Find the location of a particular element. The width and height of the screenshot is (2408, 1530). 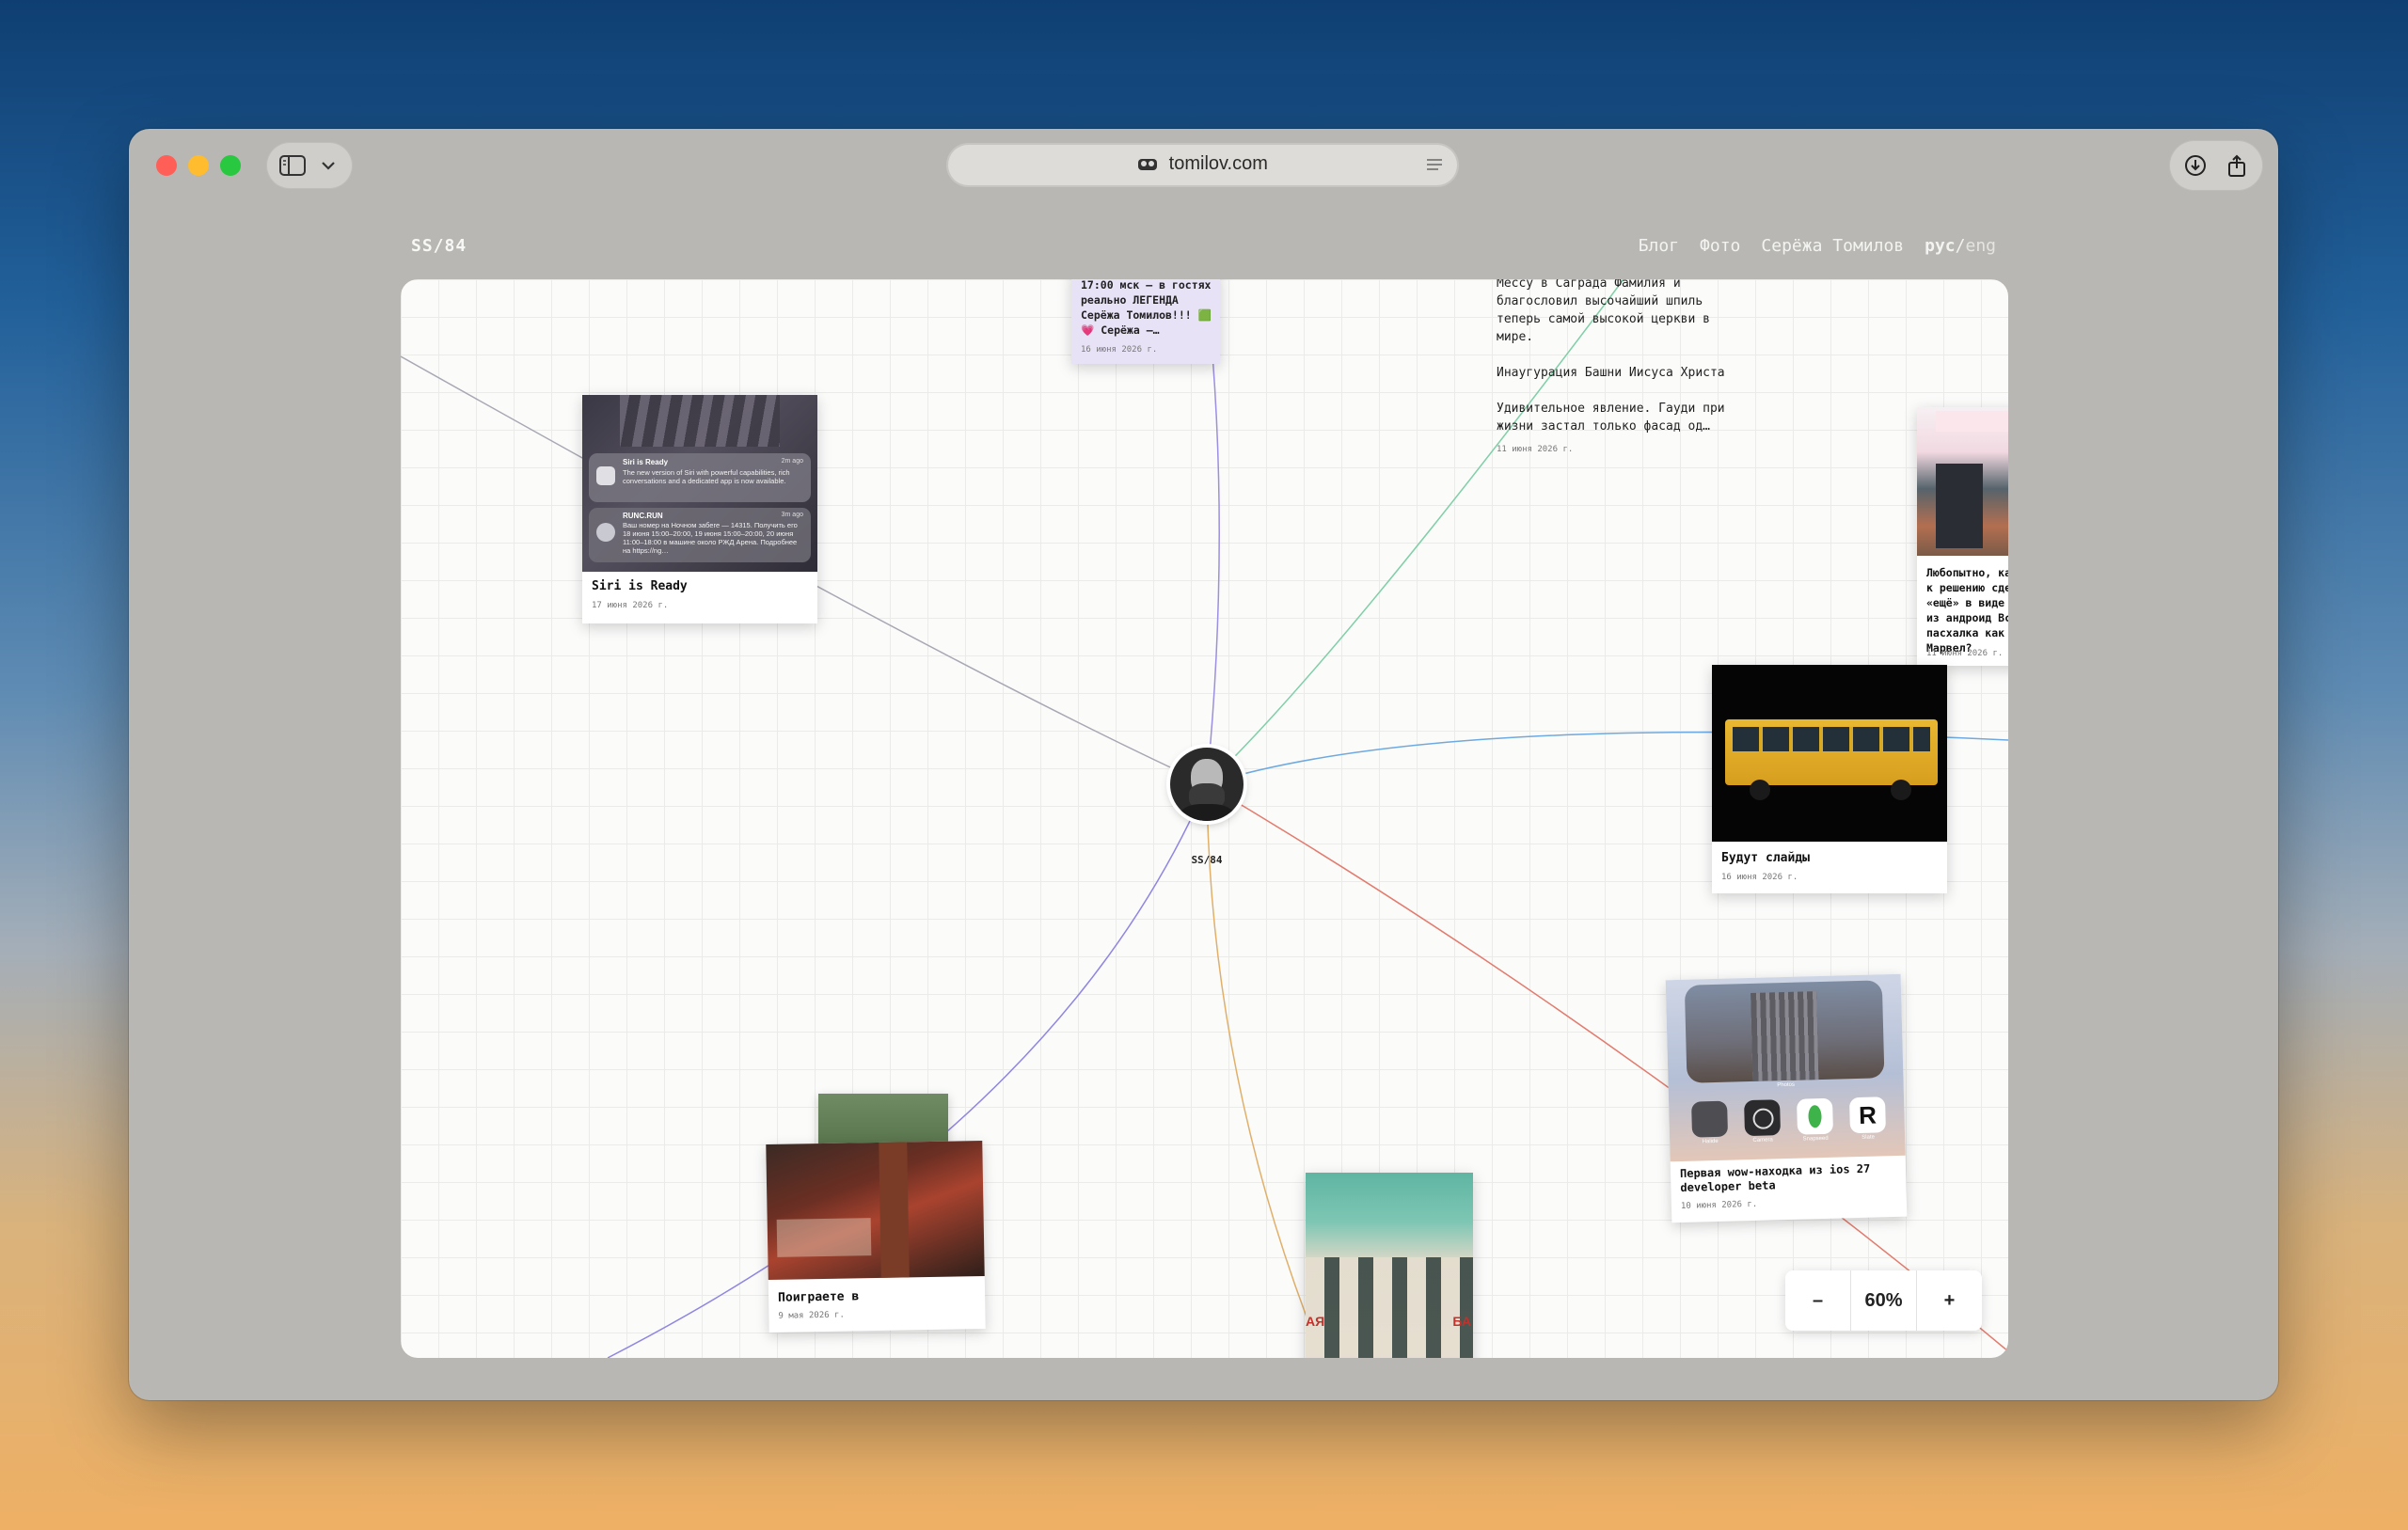

post-image-bus is located at coordinates (1830, 753).